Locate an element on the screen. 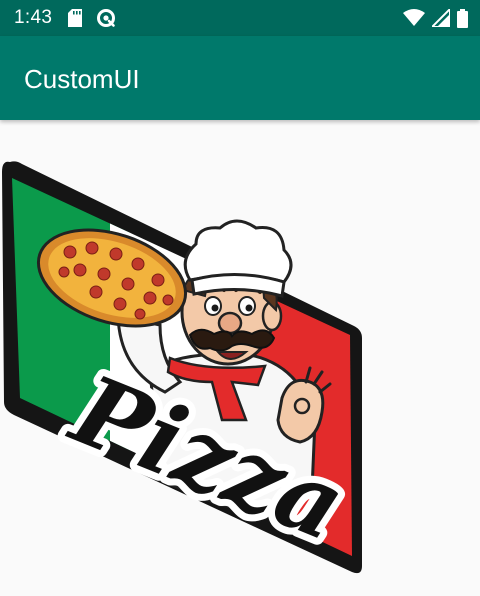 This screenshot has height=596, width=480. status-bar: 1:43 is located at coordinates (240, 18).